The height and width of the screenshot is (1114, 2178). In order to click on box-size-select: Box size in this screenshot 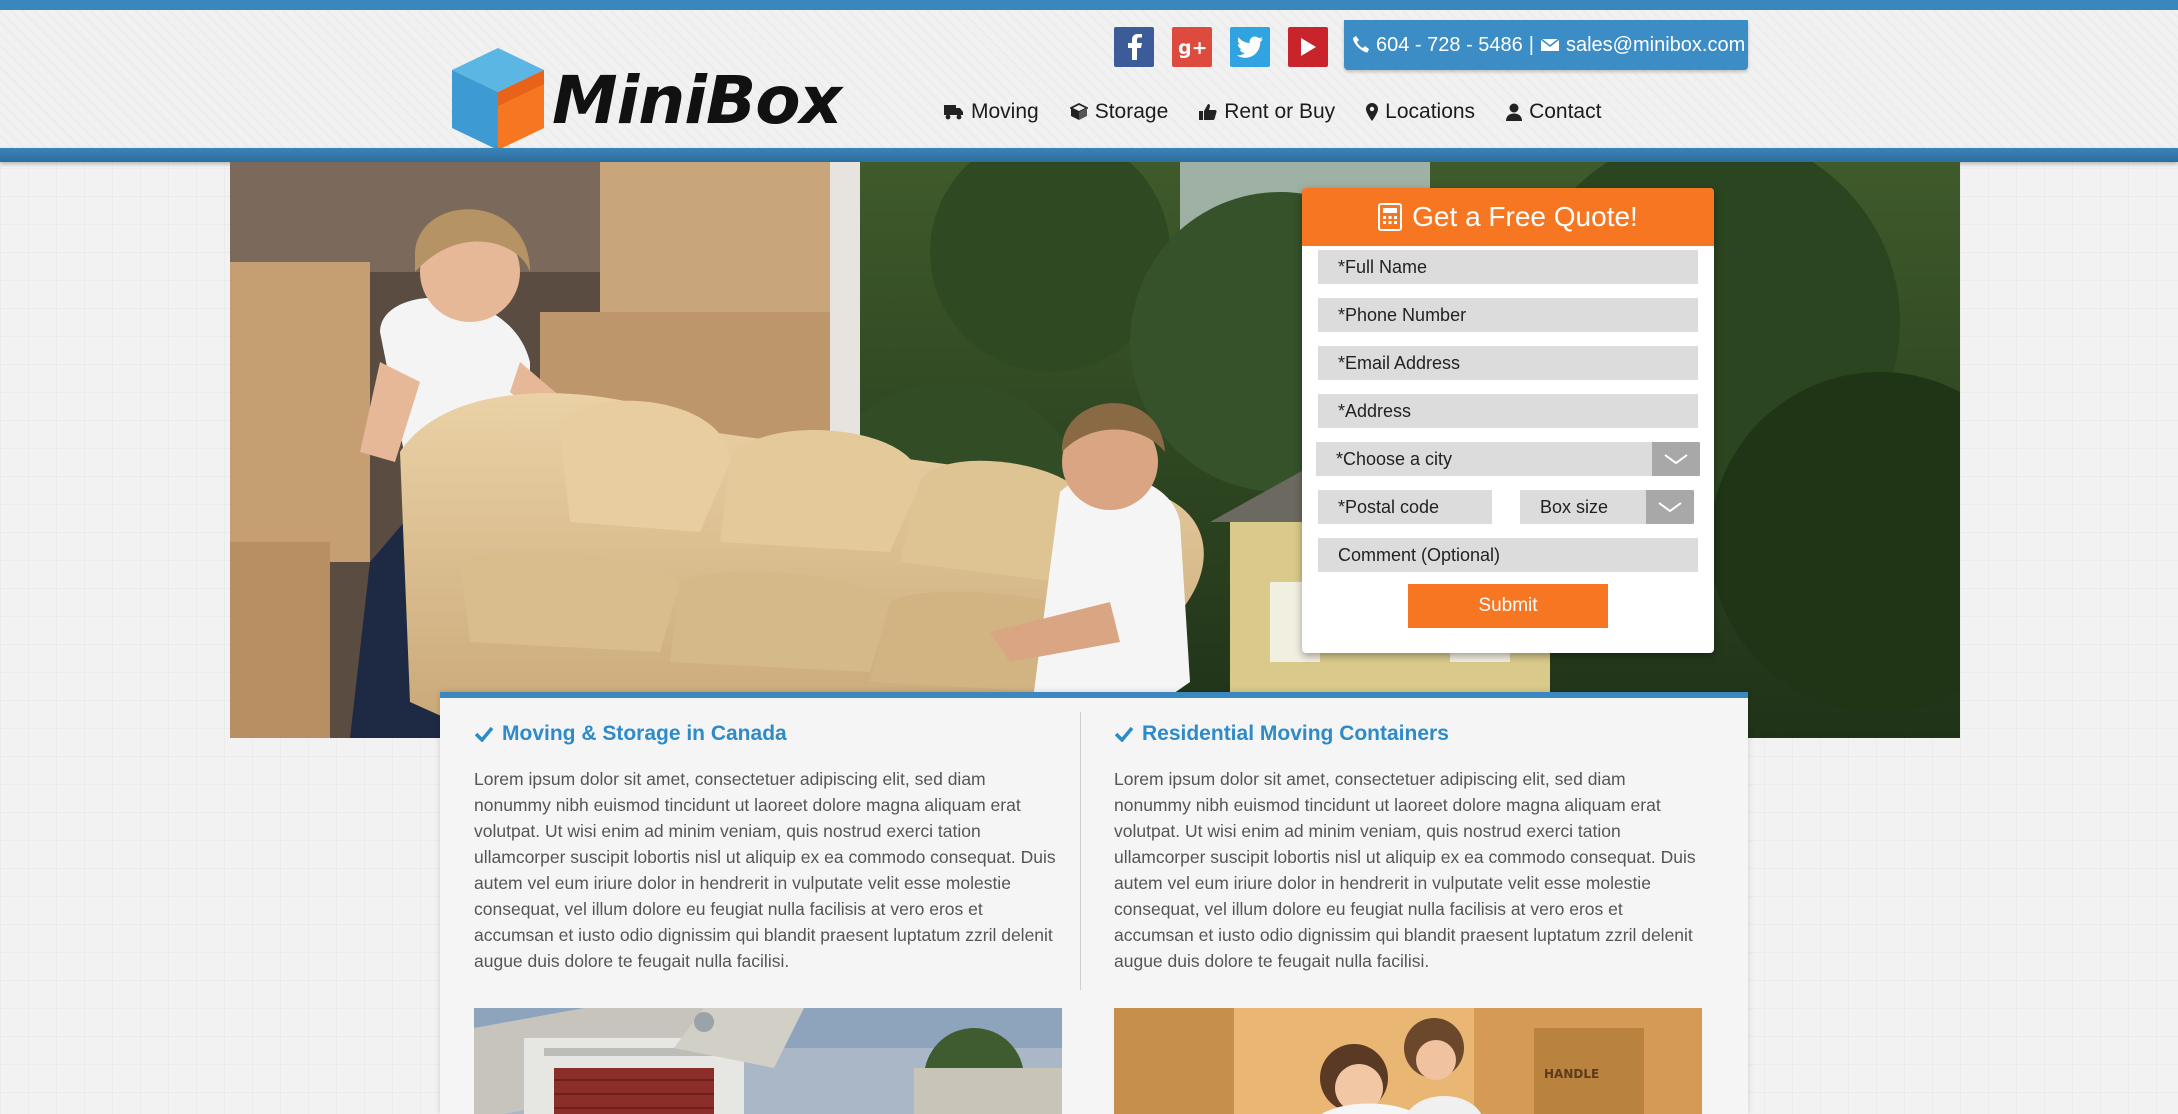, I will do `click(1607, 507)`.